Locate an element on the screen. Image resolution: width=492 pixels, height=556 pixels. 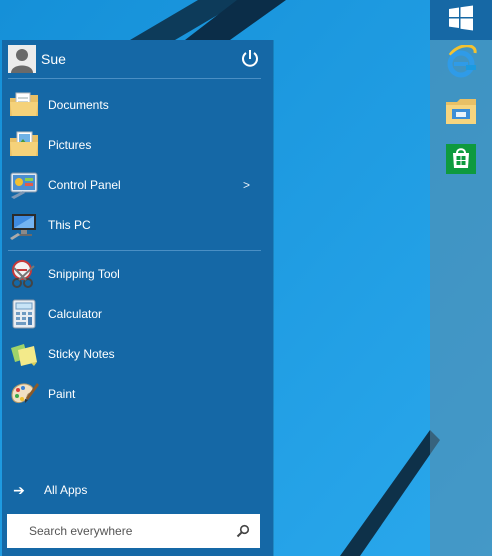
store-icon is located at coordinates (461, 159).